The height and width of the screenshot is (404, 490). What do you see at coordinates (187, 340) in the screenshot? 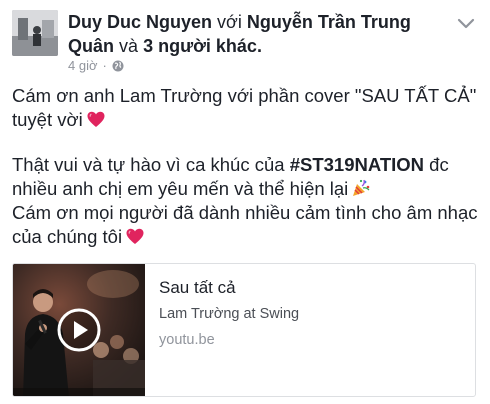
I see `link-domain: youtu.be` at bounding box center [187, 340].